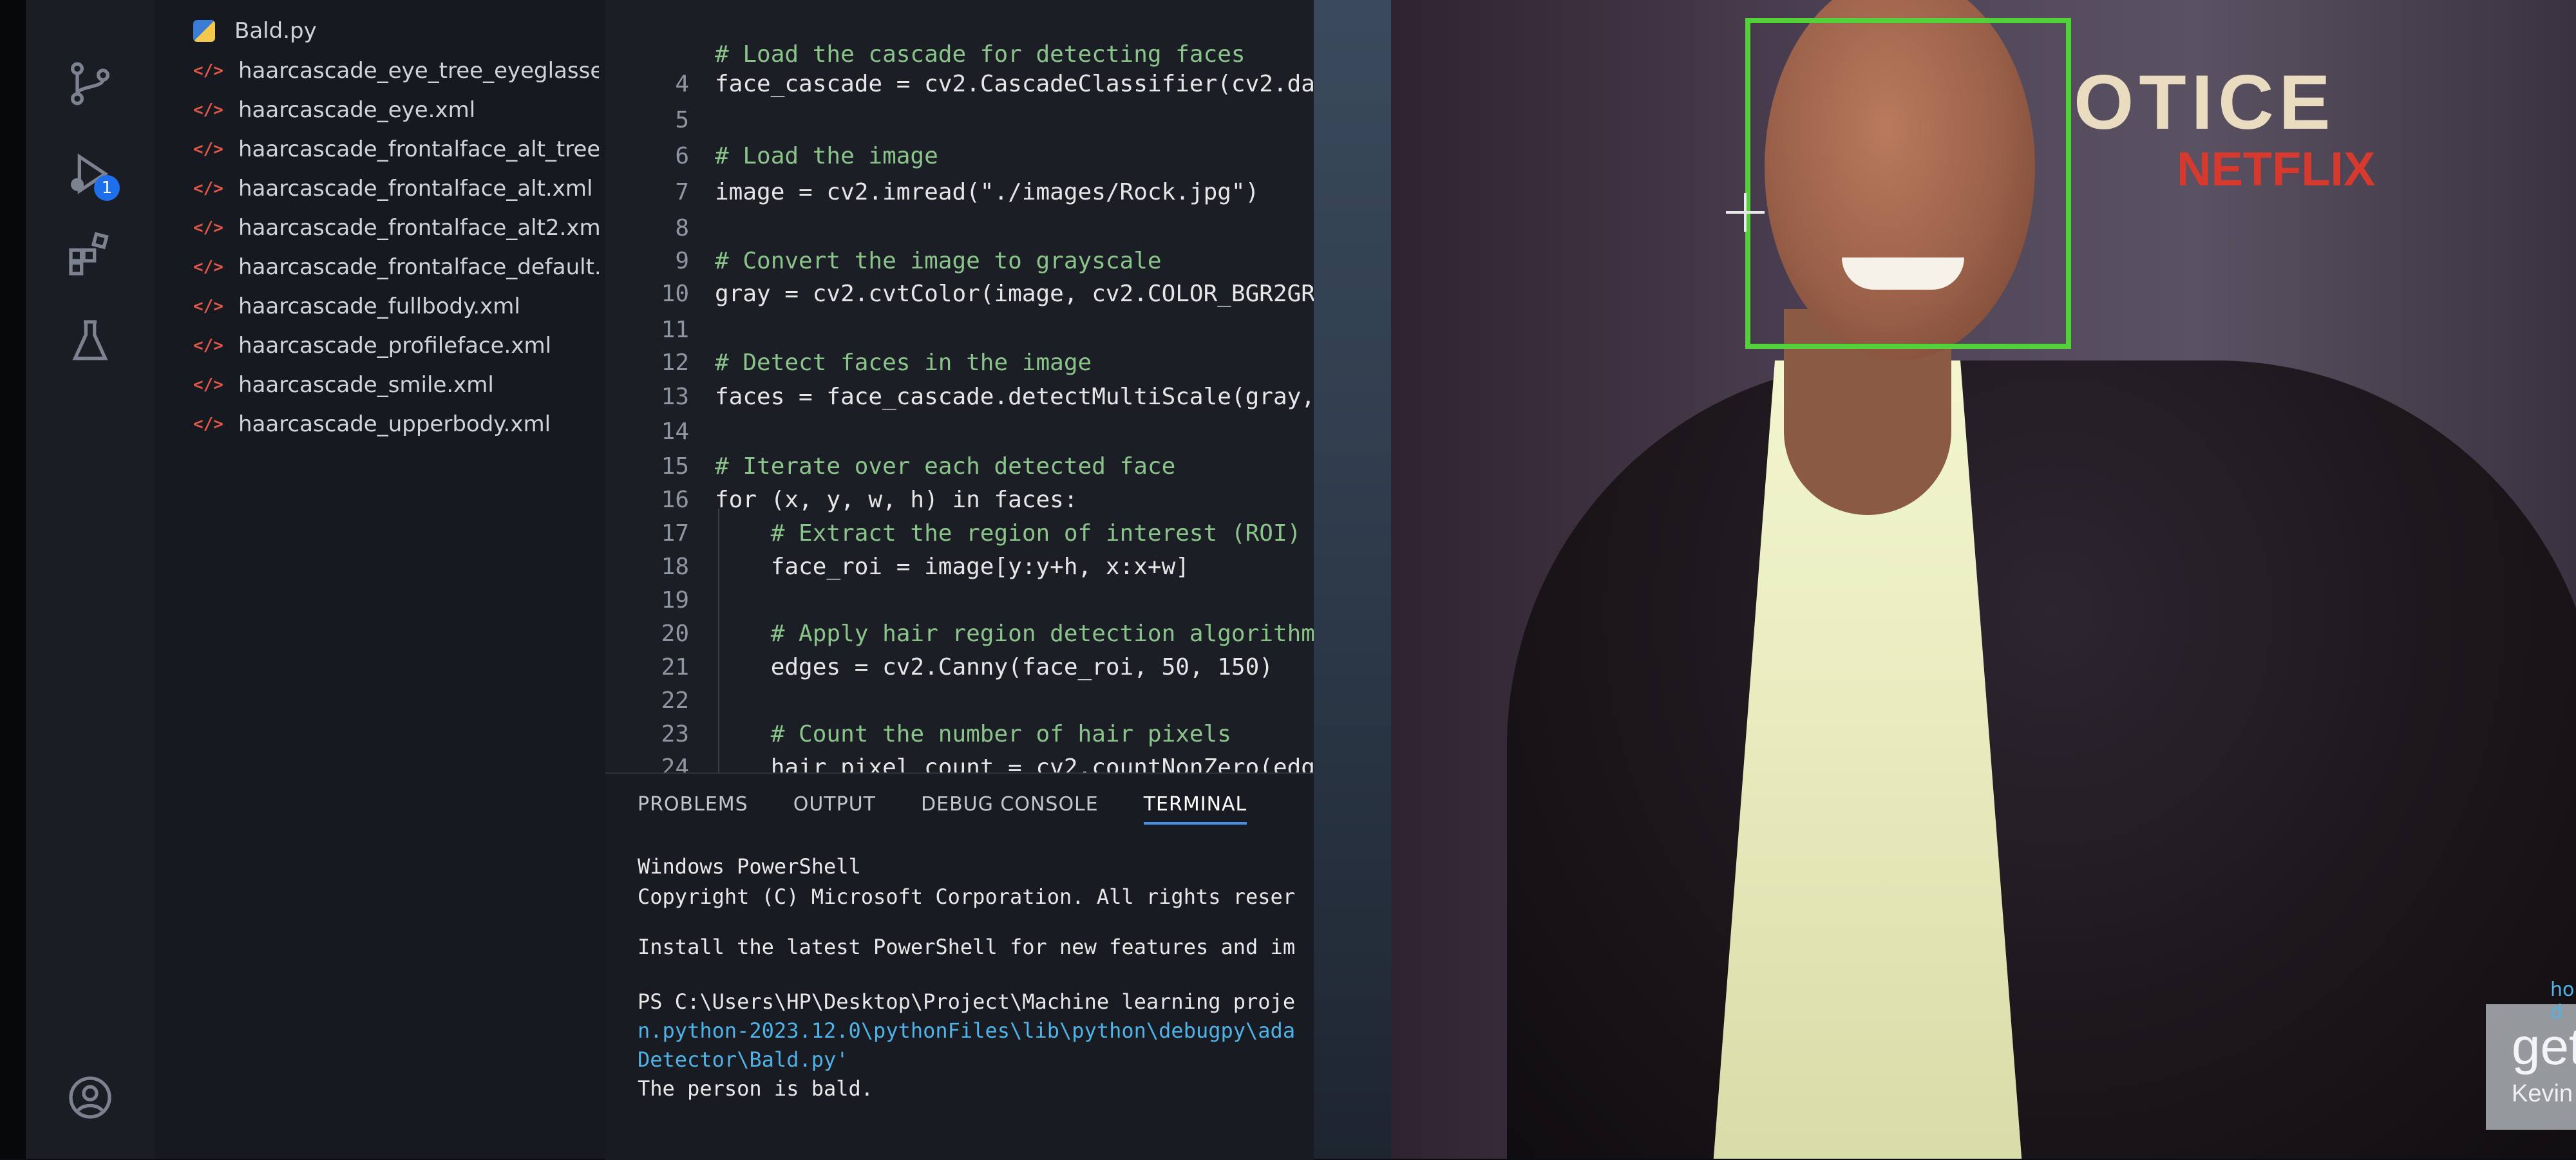  What do you see at coordinates (744, 1059) in the screenshot?
I see `terminal-line: Detector\Bald.py'` at bounding box center [744, 1059].